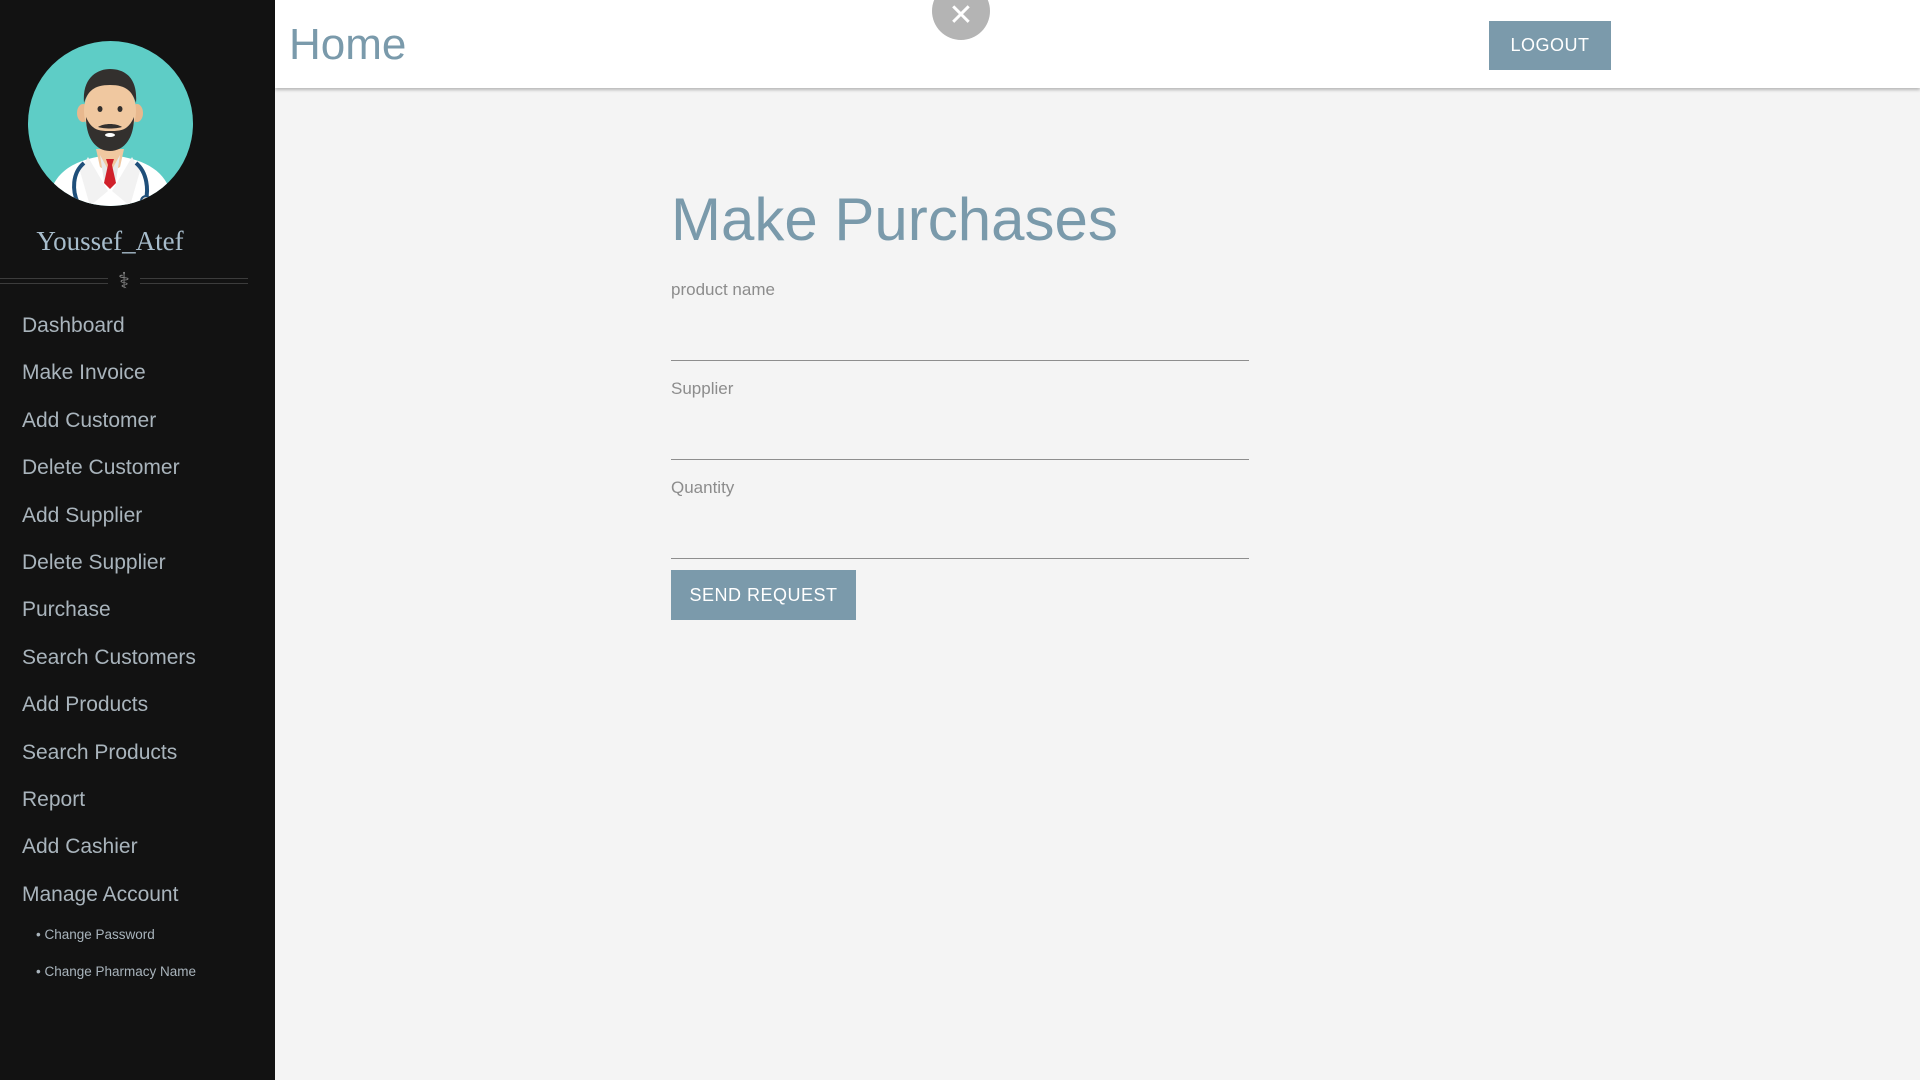  Describe the element at coordinates (137, 851) in the screenshot. I see `sidebar-item-add-cashier: Add Cashier` at that location.